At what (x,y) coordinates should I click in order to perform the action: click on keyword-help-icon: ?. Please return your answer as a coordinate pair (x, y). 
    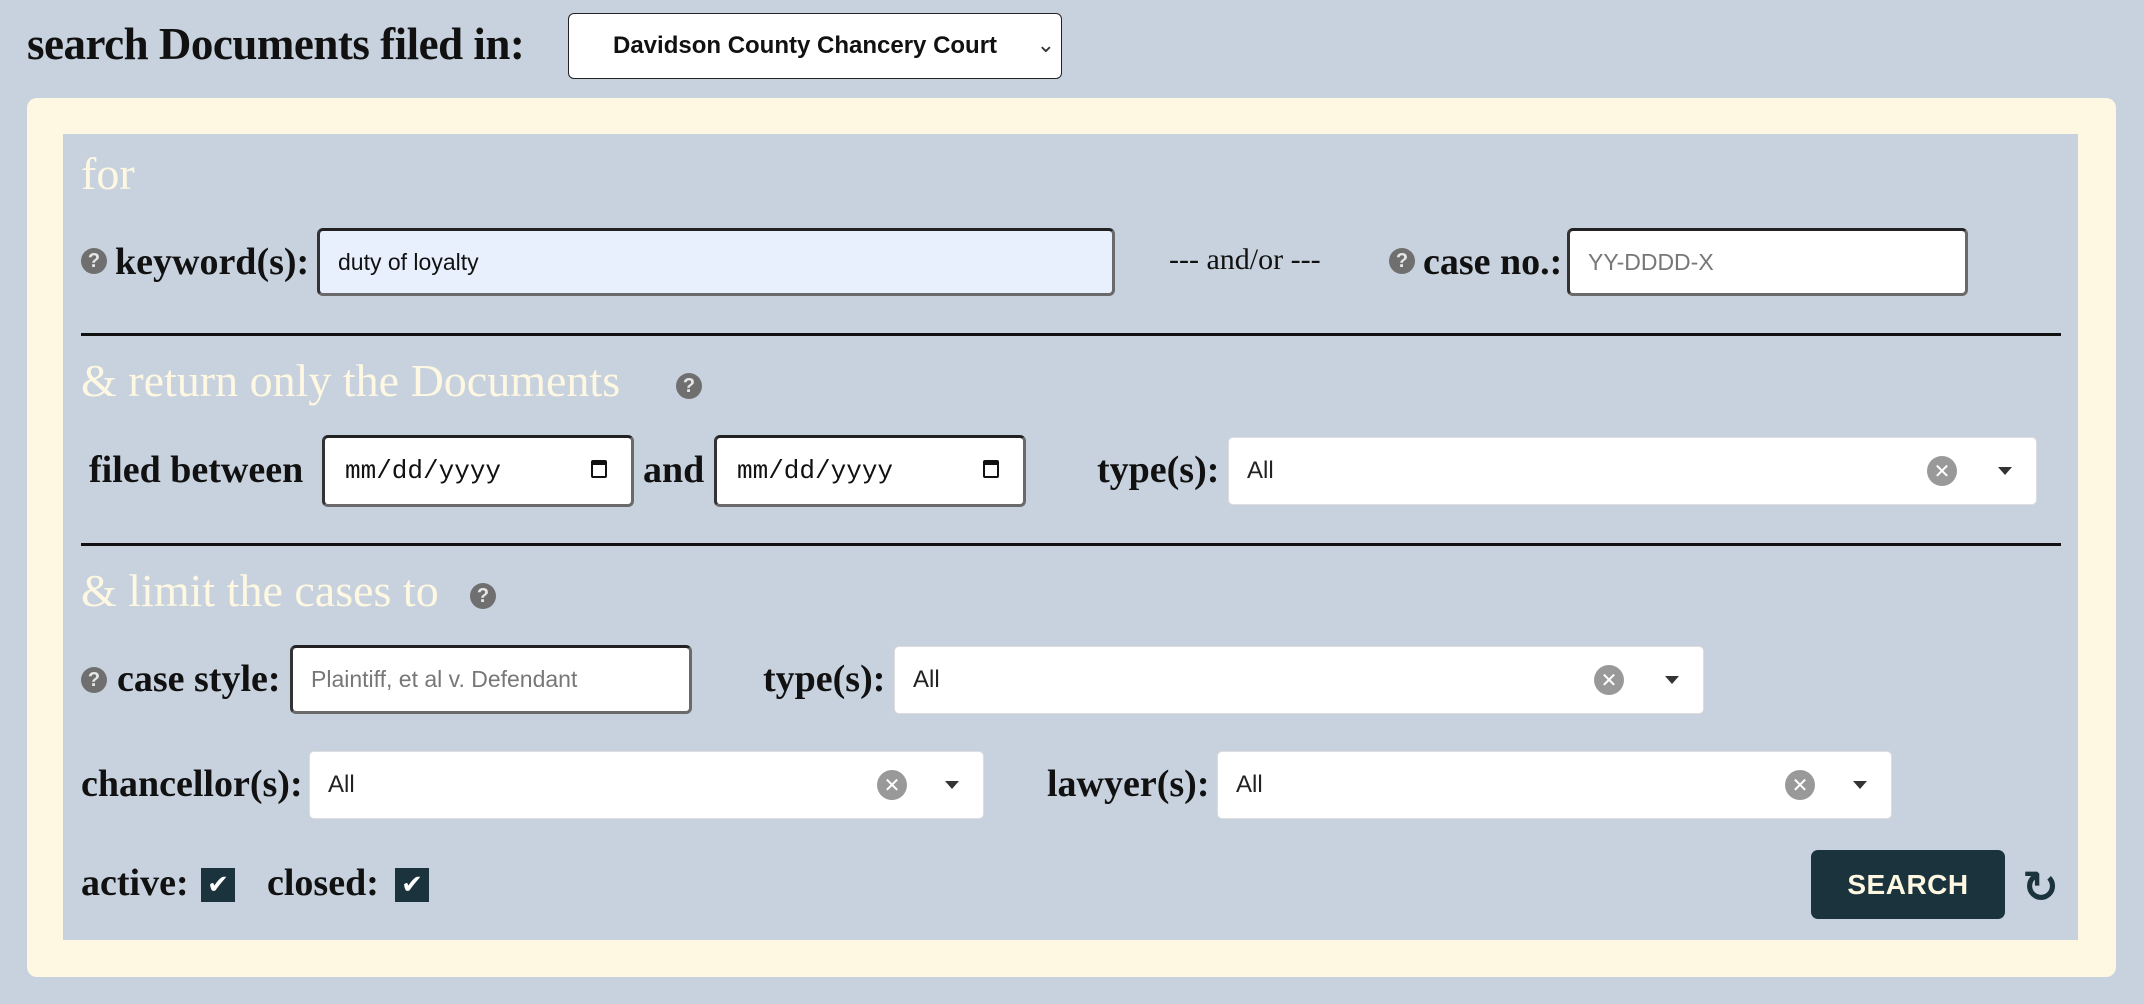
    Looking at the image, I should click on (94, 261).